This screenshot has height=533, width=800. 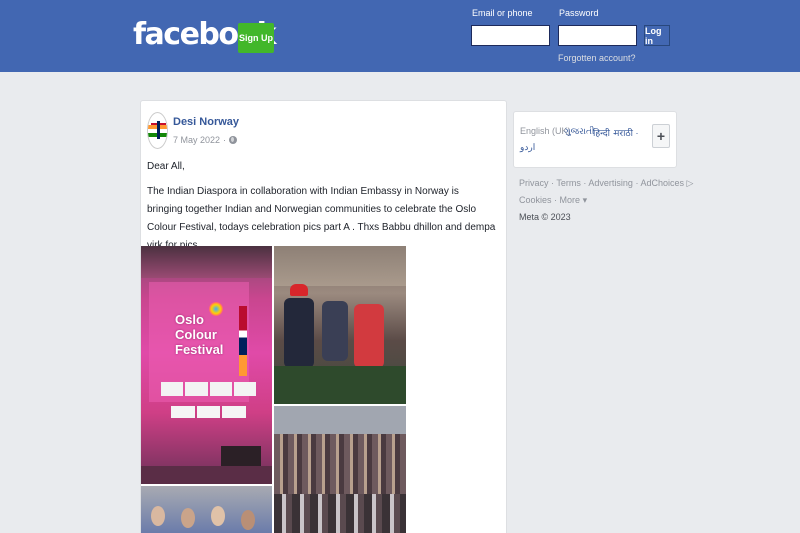 I want to click on adchoices-link: AdChoices, so click(x=662, y=183).